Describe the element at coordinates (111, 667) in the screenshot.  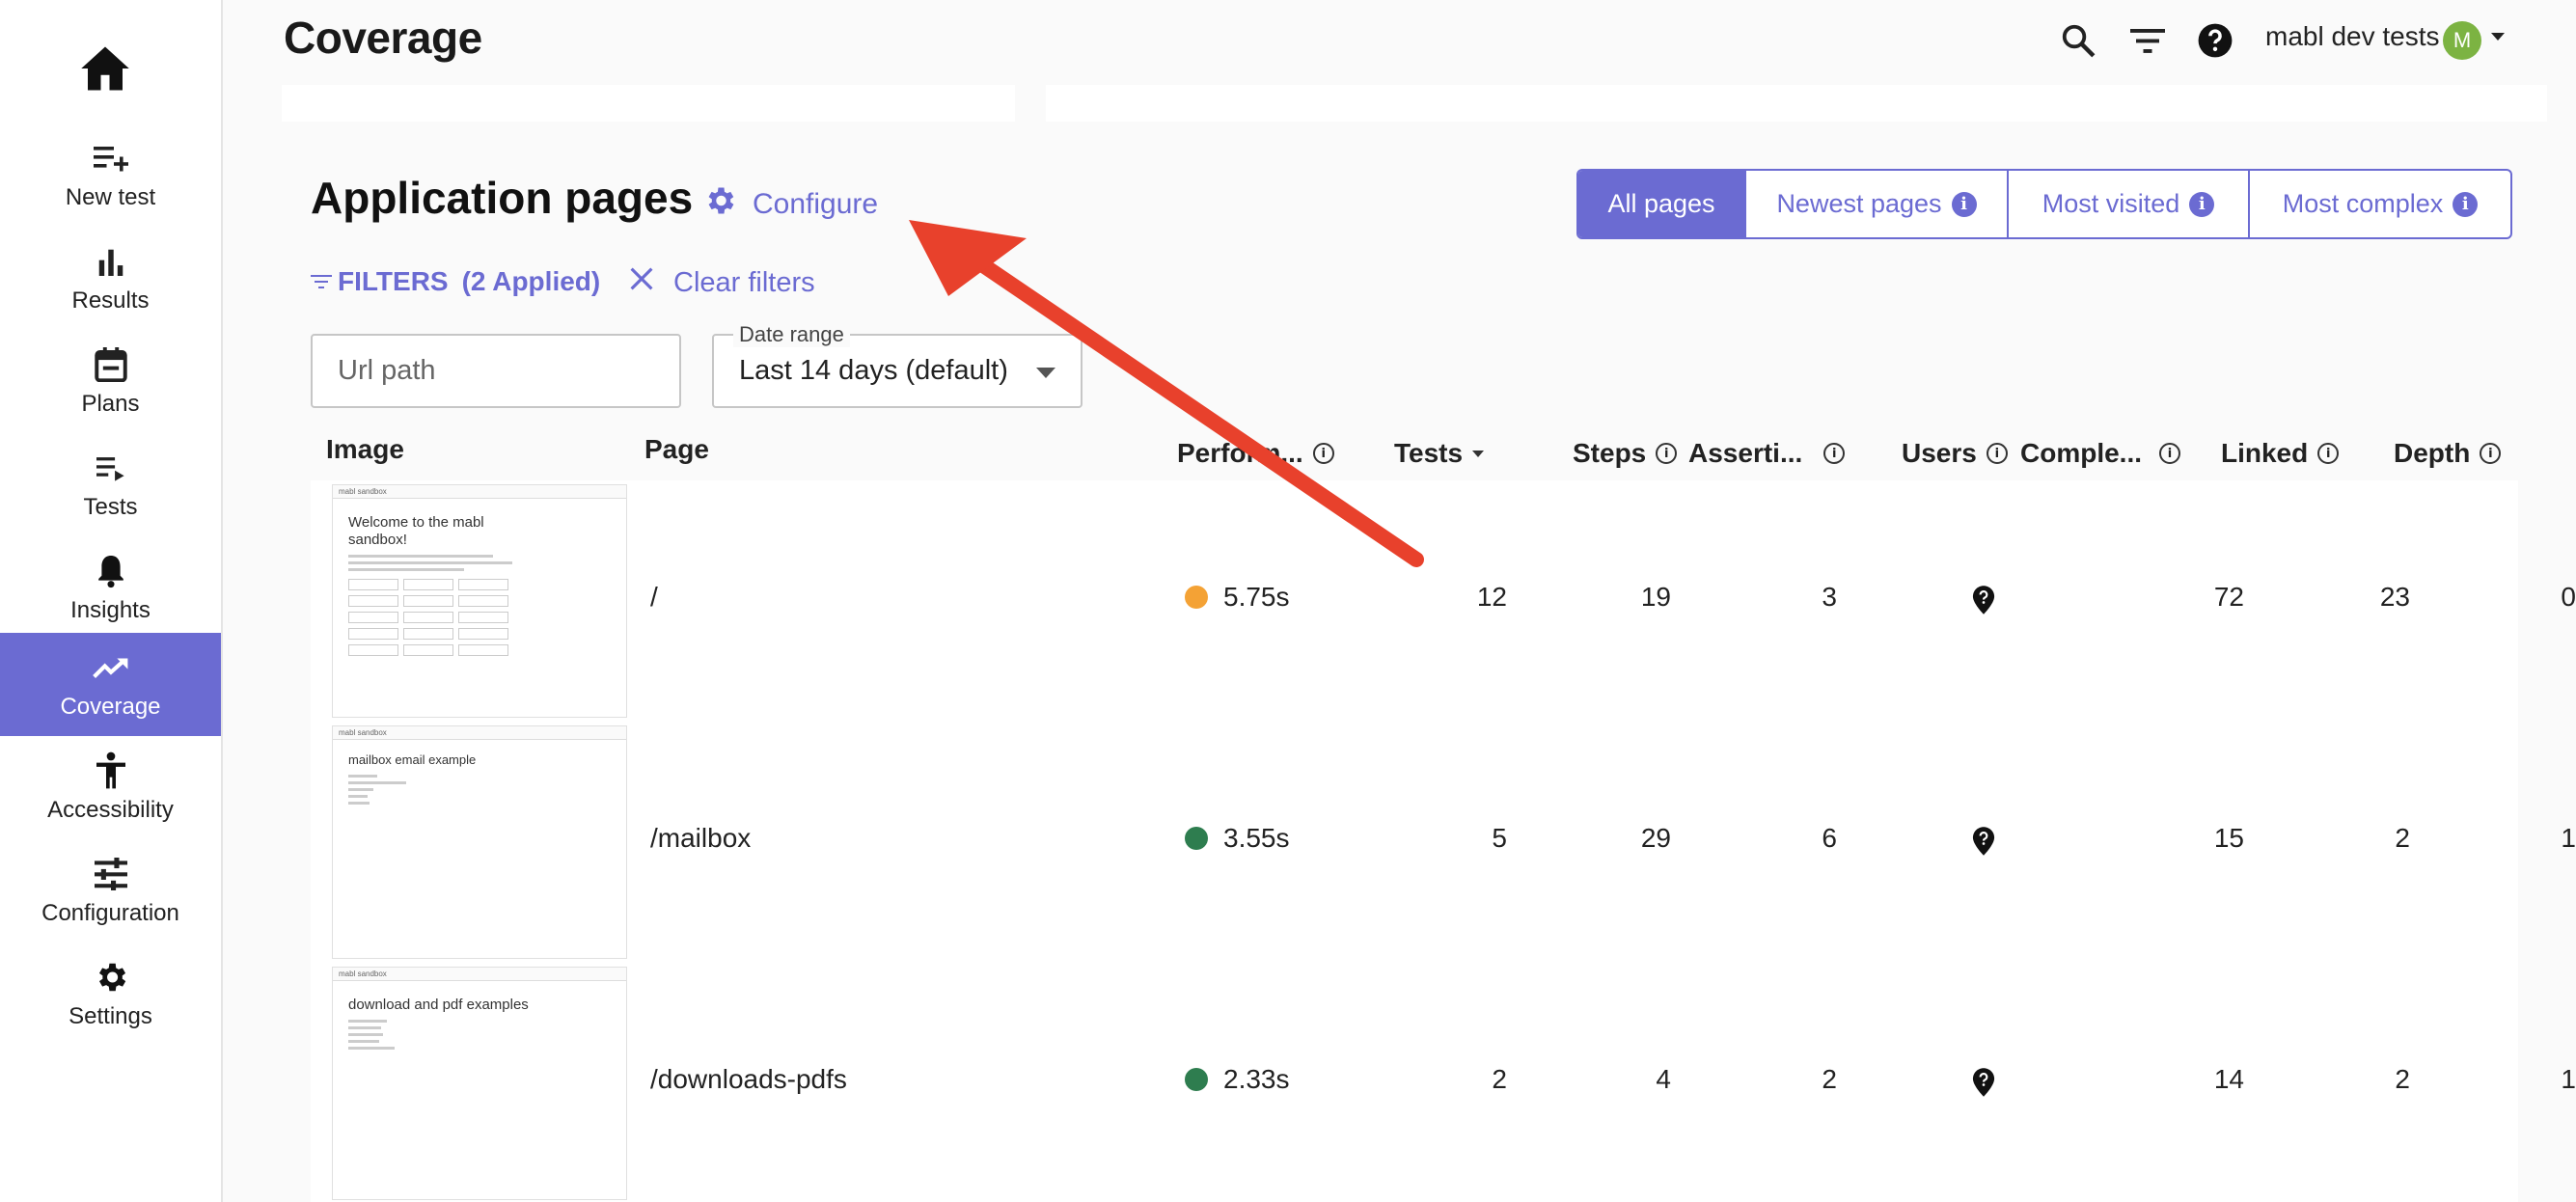
I see `trending-up-icon` at that location.